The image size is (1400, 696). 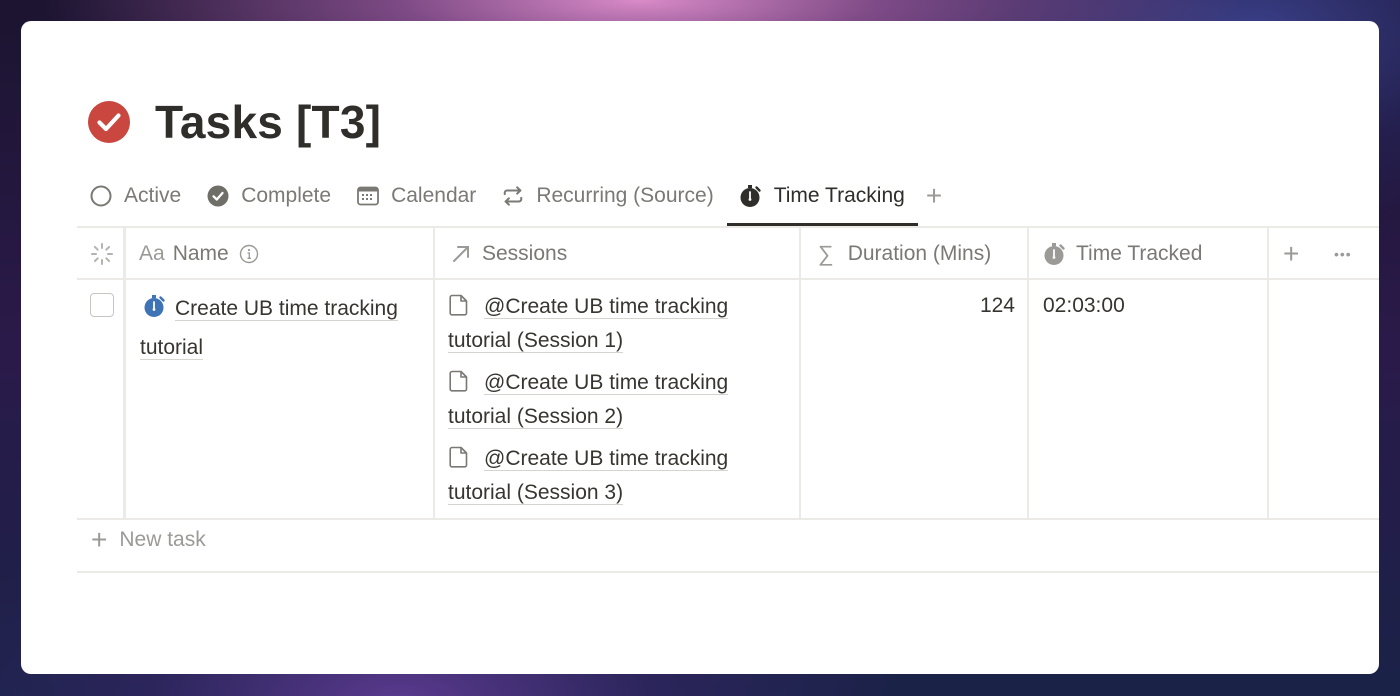 I want to click on tab-label: Time Tracking, so click(x=839, y=195).